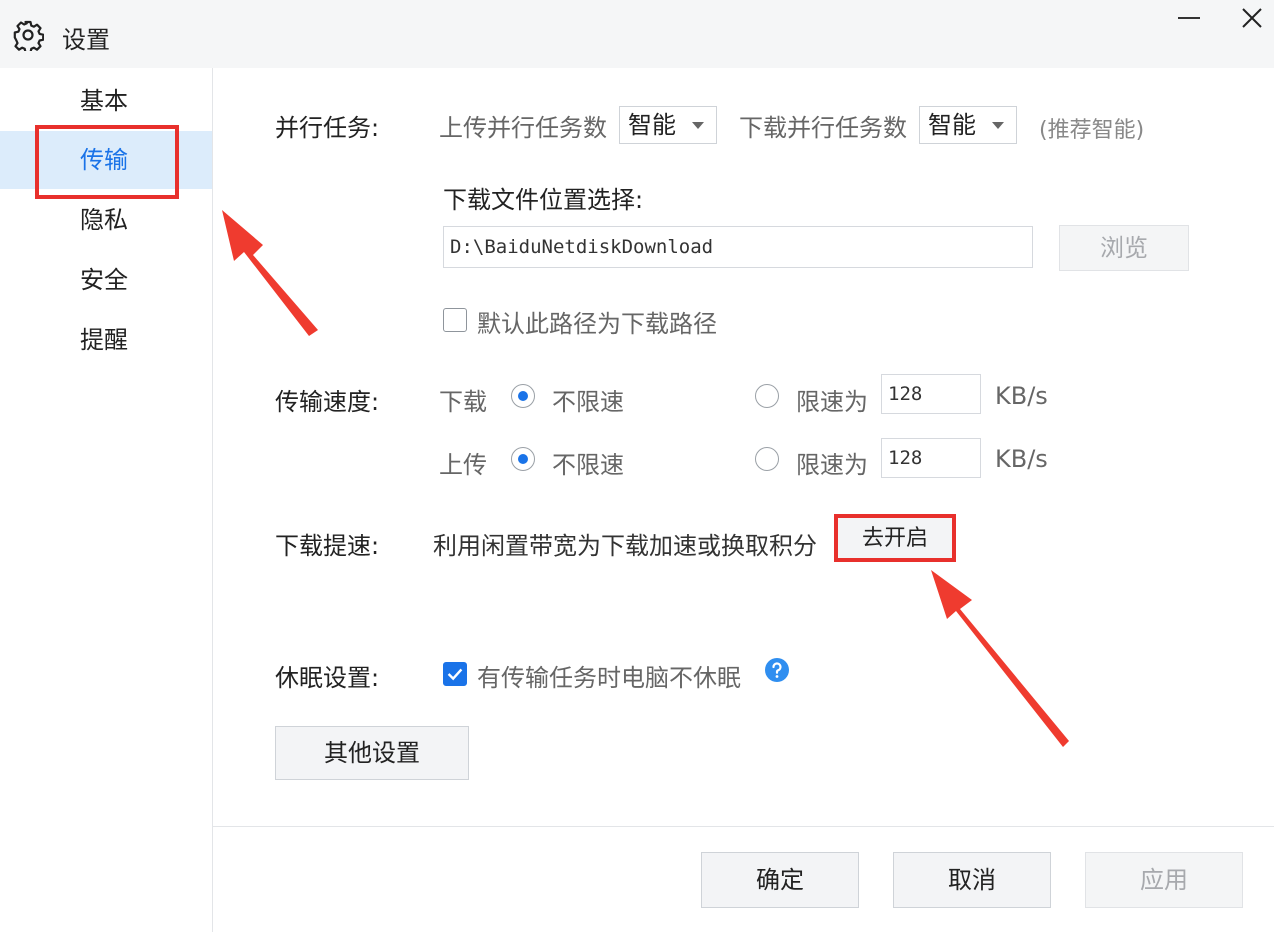  What do you see at coordinates (1021, 459) in the screenshot?
I see `upload-unit-label: KB/s` at bounding box center [1021, 459].